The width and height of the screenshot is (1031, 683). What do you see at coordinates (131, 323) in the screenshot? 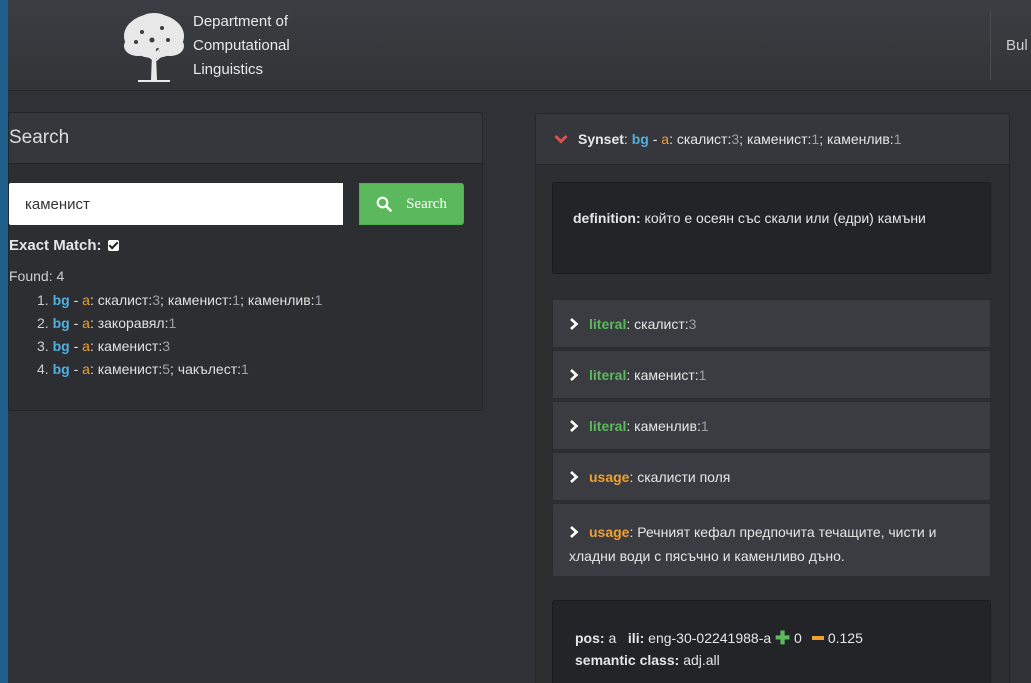
I see `result-word: закоравял` at bounding box center [131, 323].